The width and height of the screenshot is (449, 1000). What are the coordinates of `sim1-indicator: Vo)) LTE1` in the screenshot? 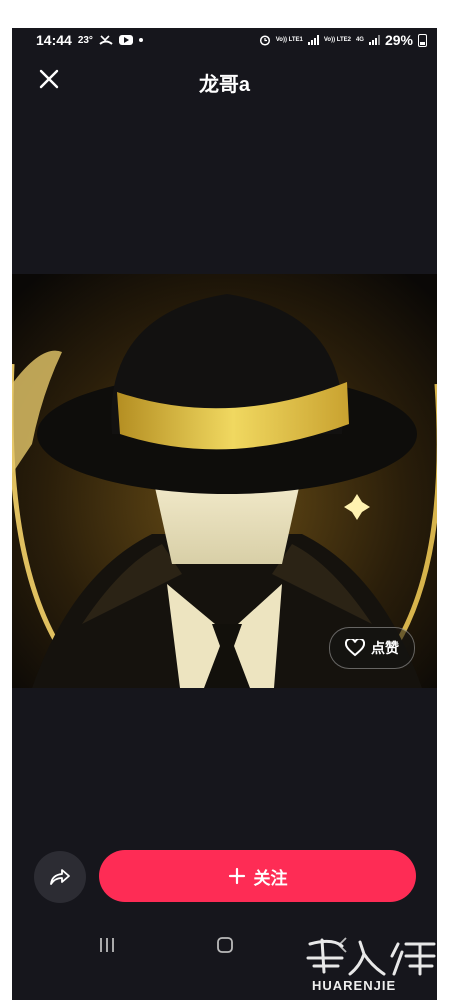 It's located at (289, 39).